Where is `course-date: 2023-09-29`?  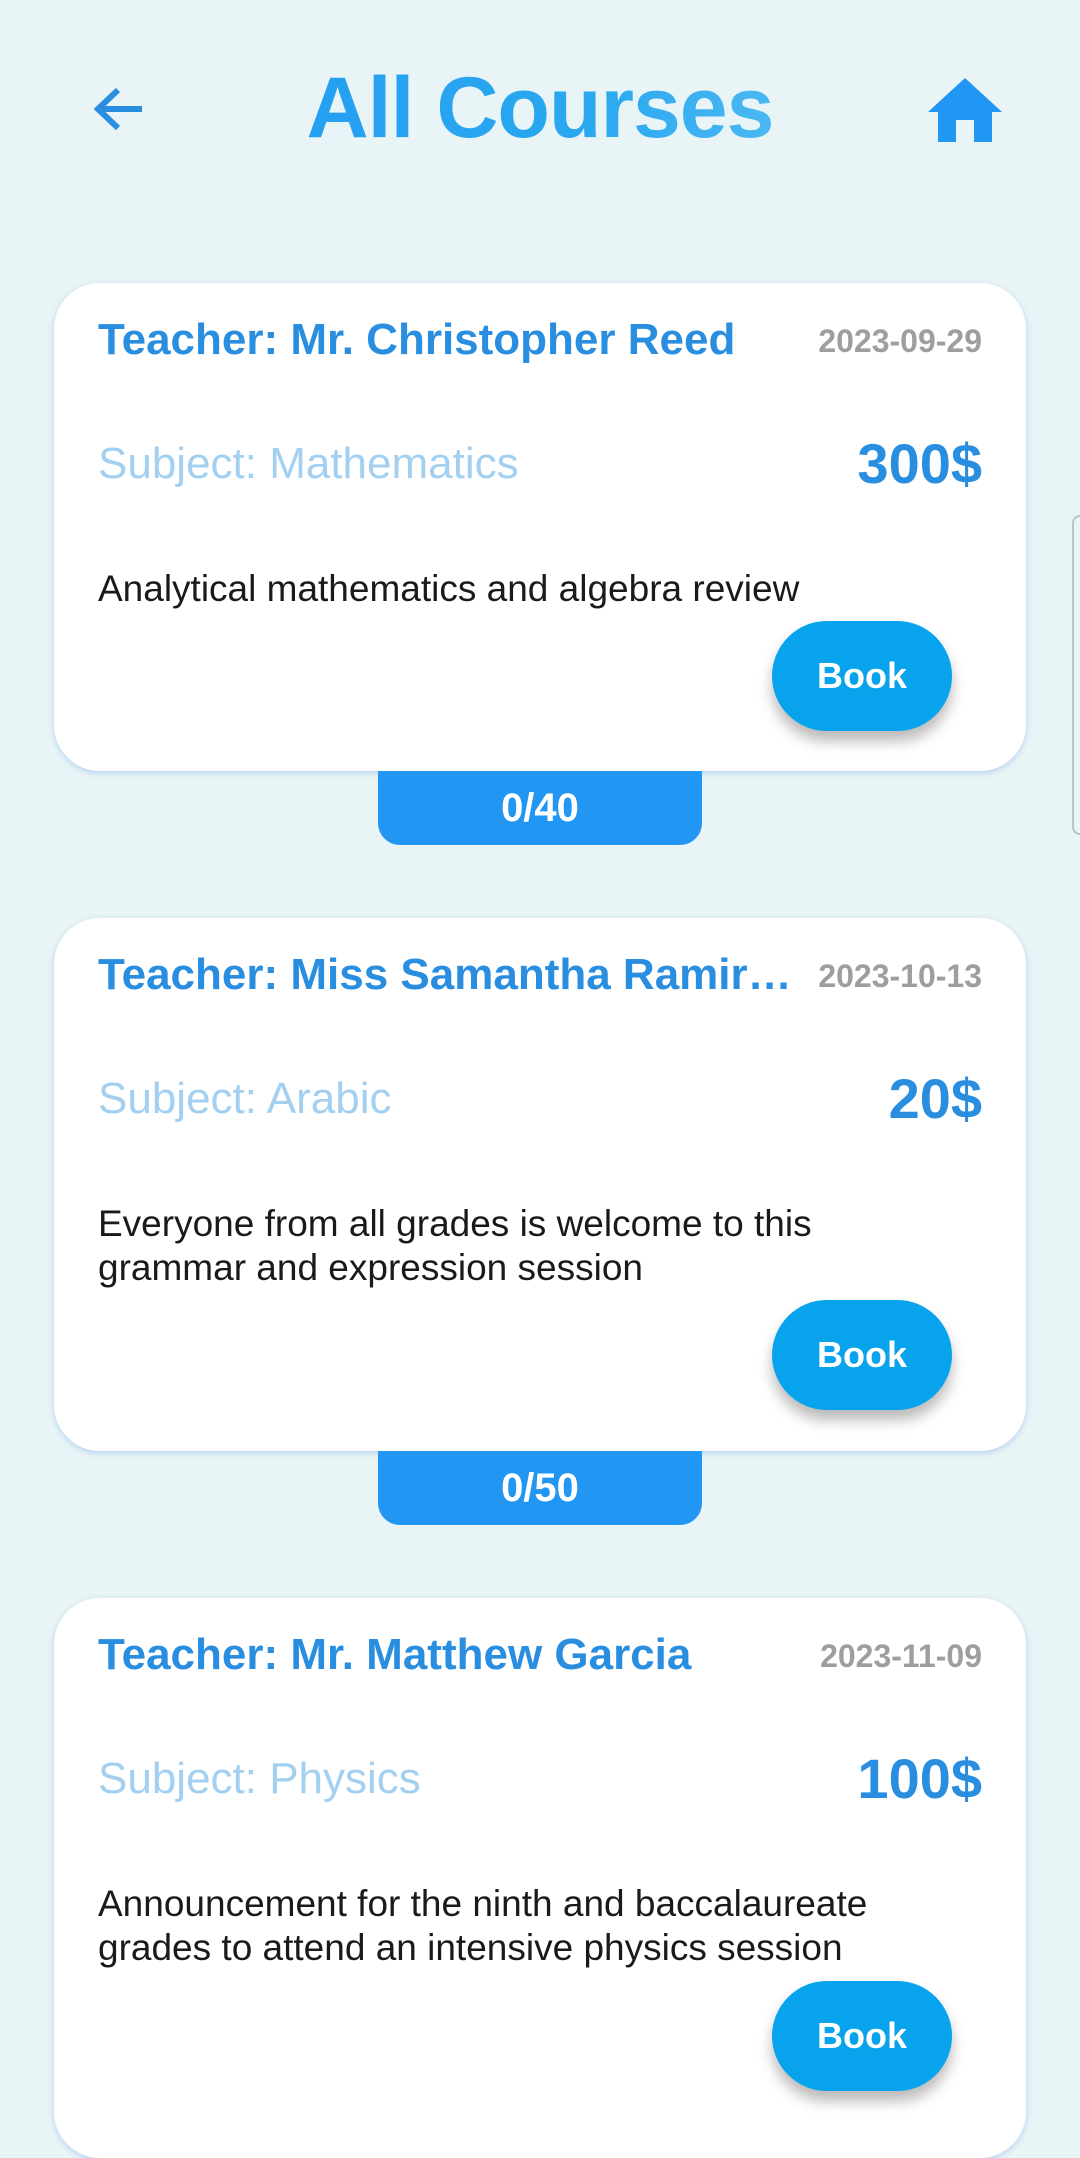
course-date: 2023-09-29 is located at coordinates (900, 341).